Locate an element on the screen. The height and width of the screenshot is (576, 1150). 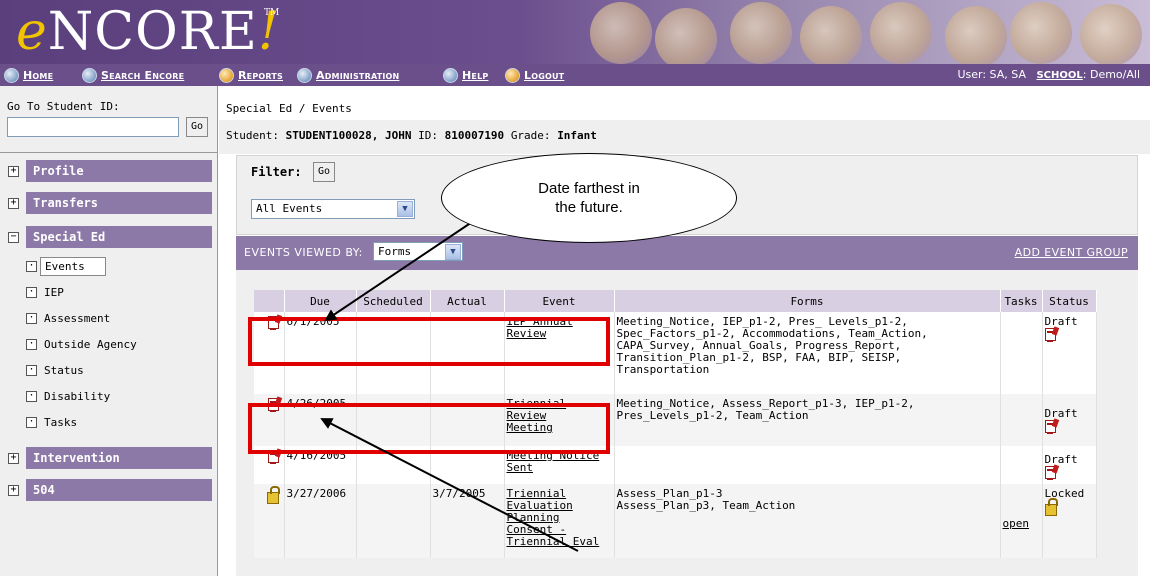
scheduled-cell is located at coordinates (393, 521).